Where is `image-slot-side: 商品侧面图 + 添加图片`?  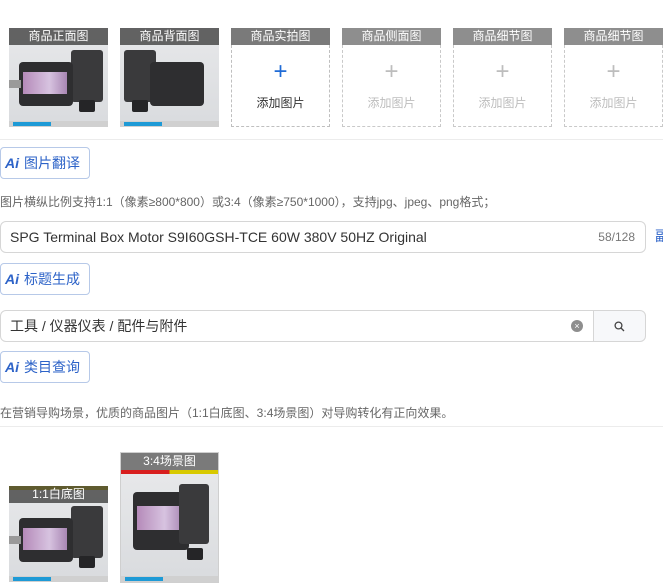 image-slot-side: 商品侧面图 + 添加图片 is located at coordinates (391, 77).